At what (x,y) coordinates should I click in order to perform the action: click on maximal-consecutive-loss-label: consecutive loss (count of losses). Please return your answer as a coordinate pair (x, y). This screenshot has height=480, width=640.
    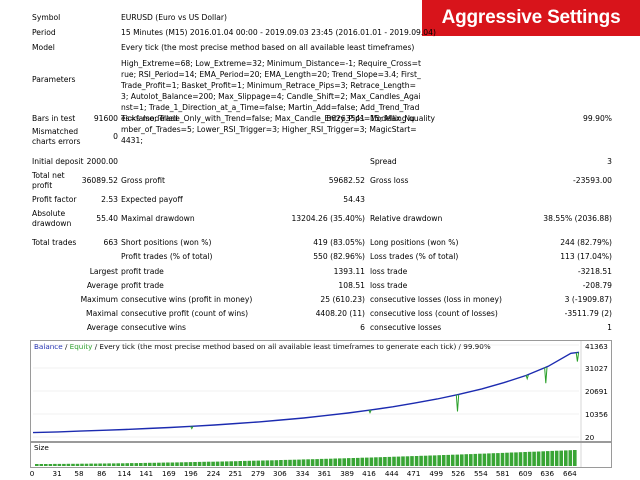
    Looking at the image, I should click on (434, 313).